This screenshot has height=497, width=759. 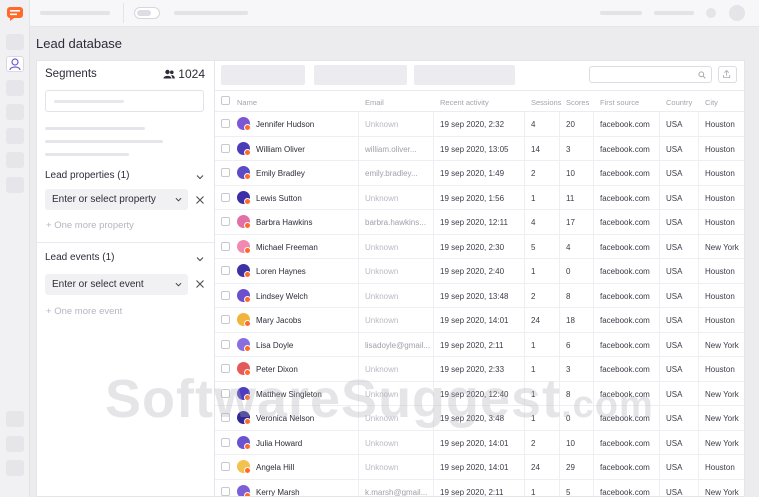 I want to click on cell-name: Lewis Sutton, so click(x=279, y=198).